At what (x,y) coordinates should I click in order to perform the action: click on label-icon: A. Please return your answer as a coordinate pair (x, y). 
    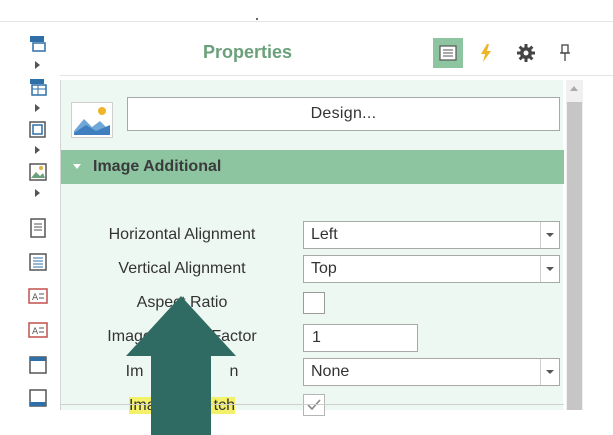
    Looking at the image, I should click on (38, 296).